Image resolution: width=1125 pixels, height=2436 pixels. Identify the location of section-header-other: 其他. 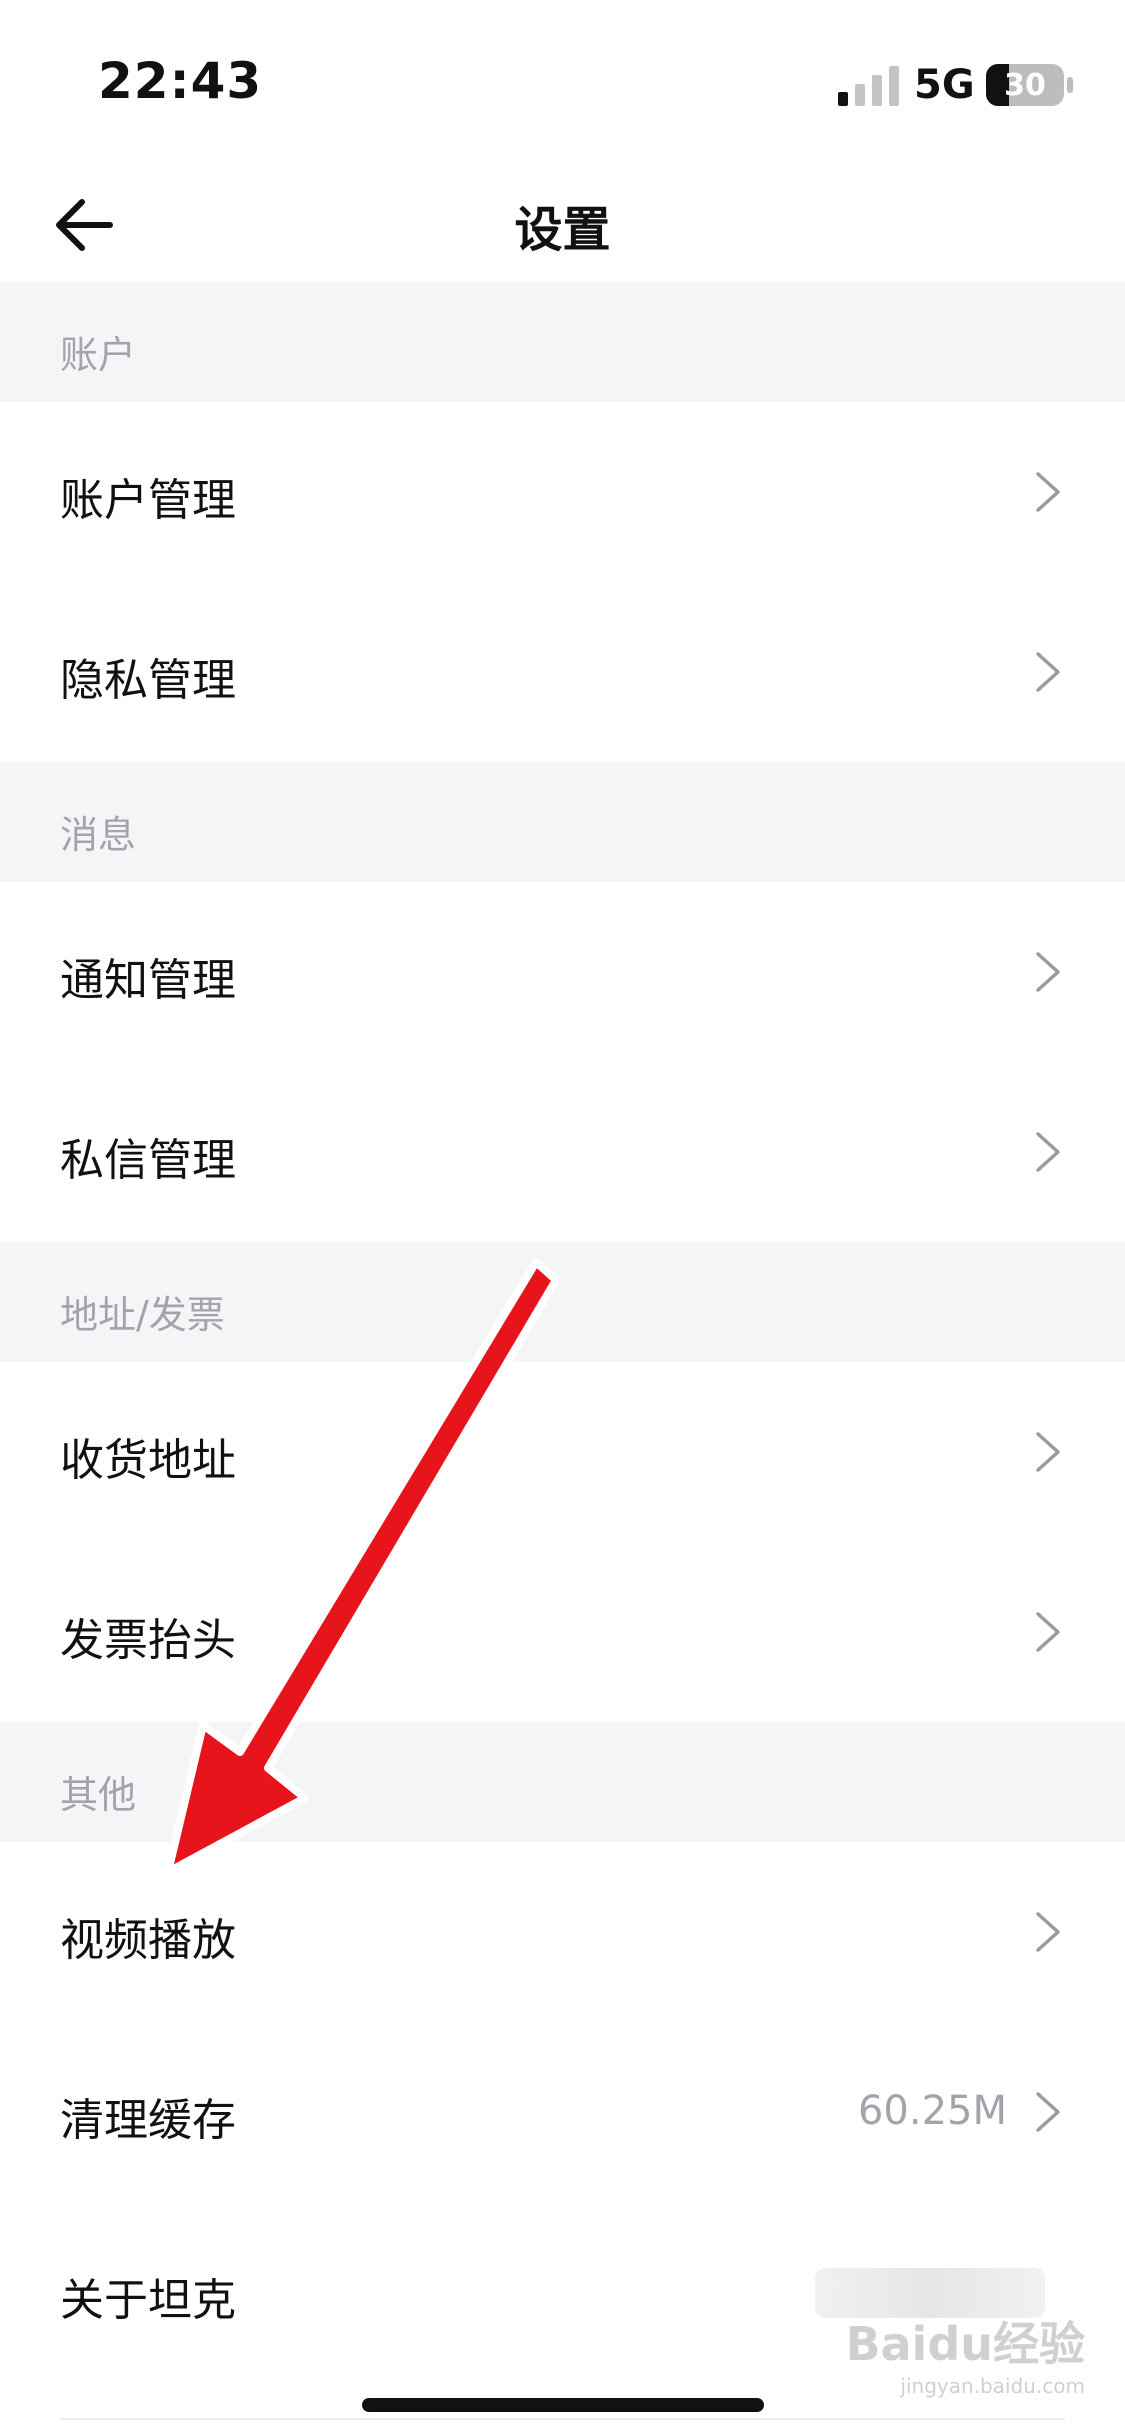
(562, 1782).